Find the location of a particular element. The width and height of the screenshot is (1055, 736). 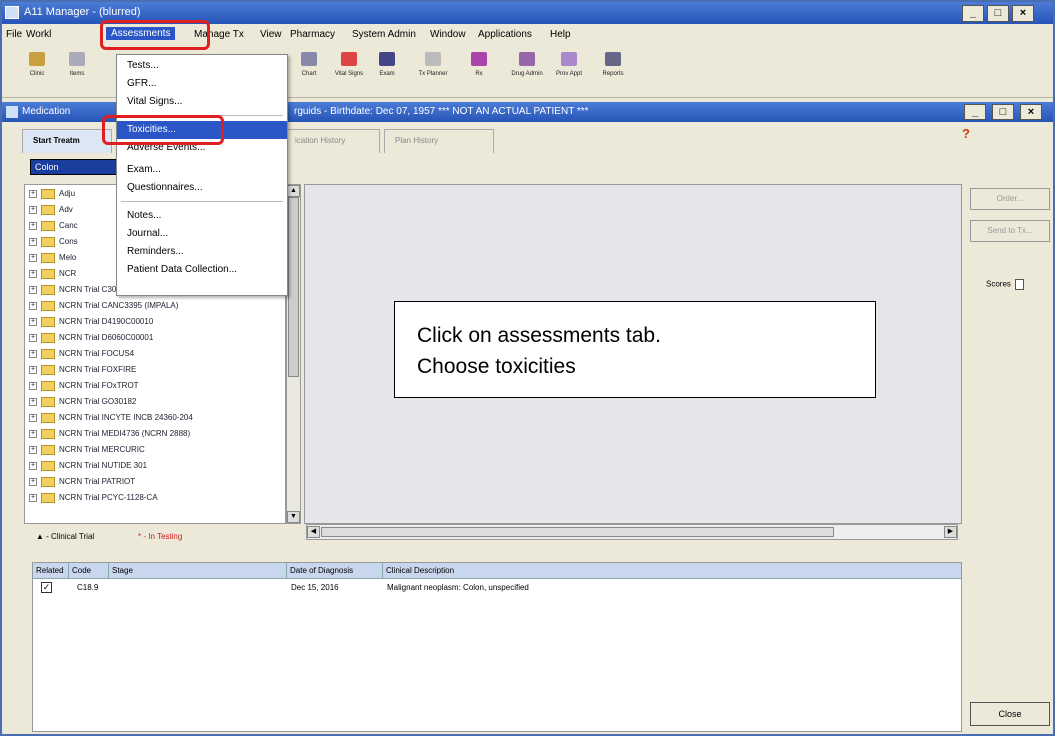

tree-node: + Cons is located at coordinates (53, 244).